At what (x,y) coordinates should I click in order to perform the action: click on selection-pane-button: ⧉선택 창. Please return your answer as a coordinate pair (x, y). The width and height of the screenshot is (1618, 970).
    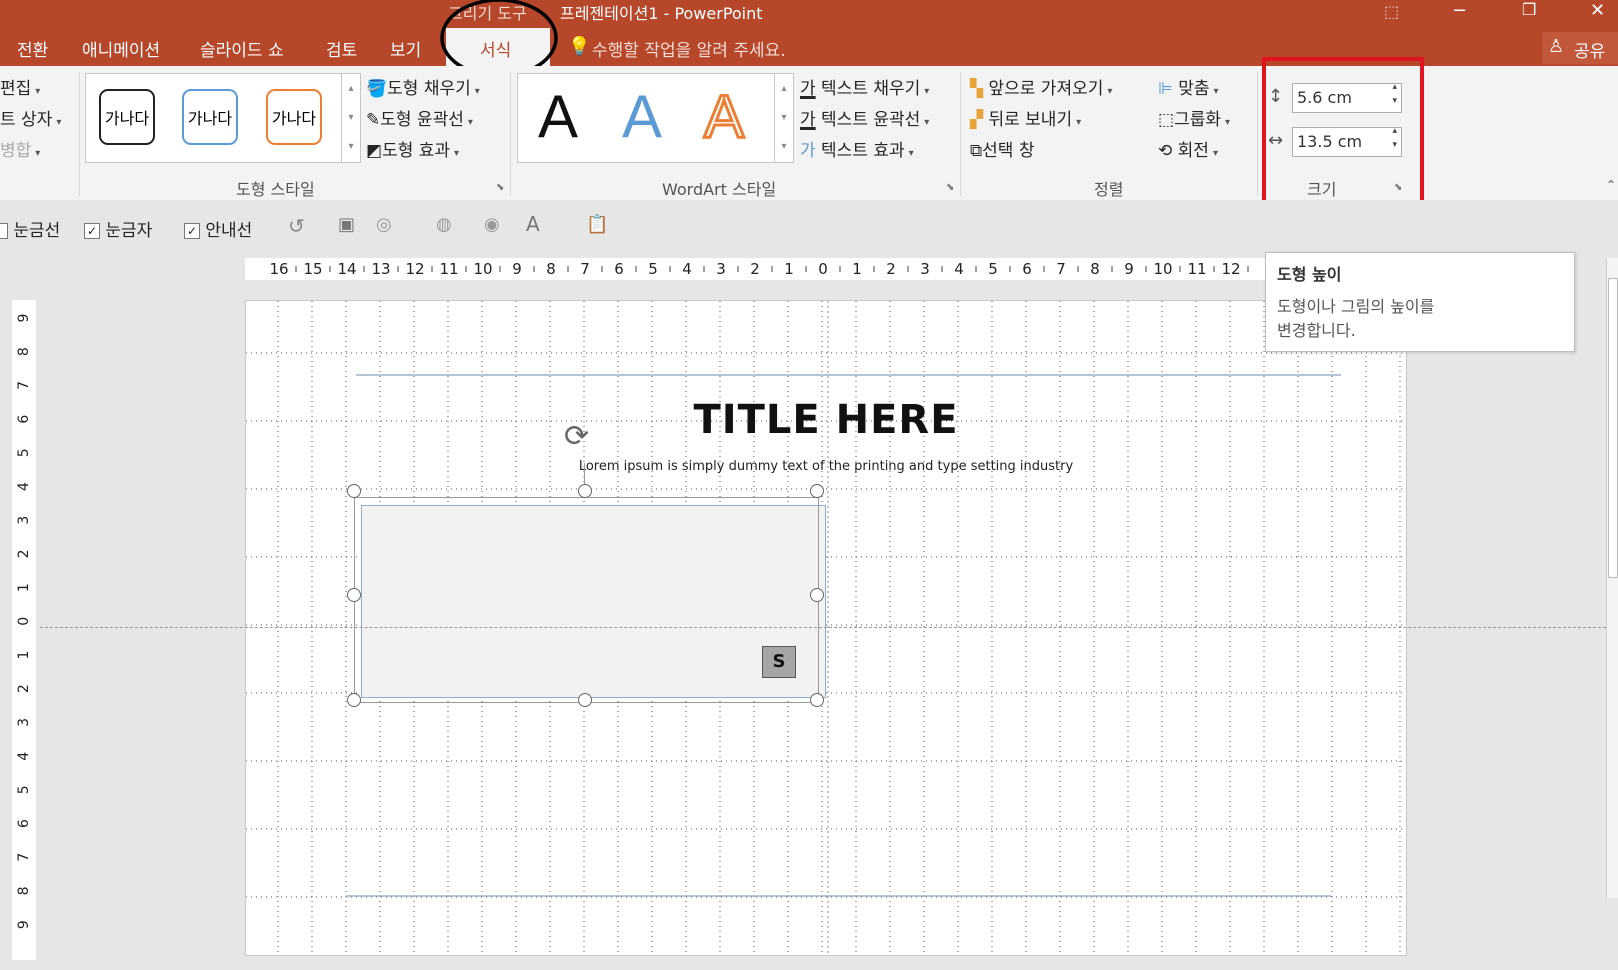
    Looking at the image, I should click on (1002, 148).